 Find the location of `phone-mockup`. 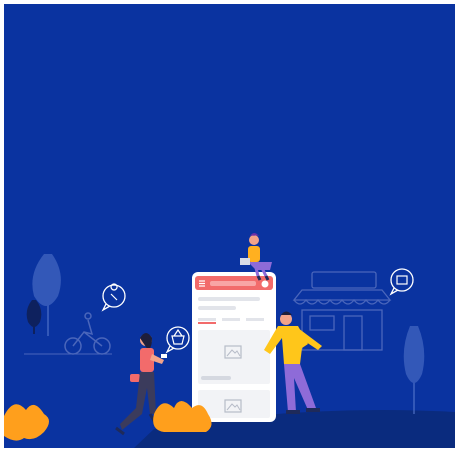

phone-mockup is located at coordinates (234, 347).